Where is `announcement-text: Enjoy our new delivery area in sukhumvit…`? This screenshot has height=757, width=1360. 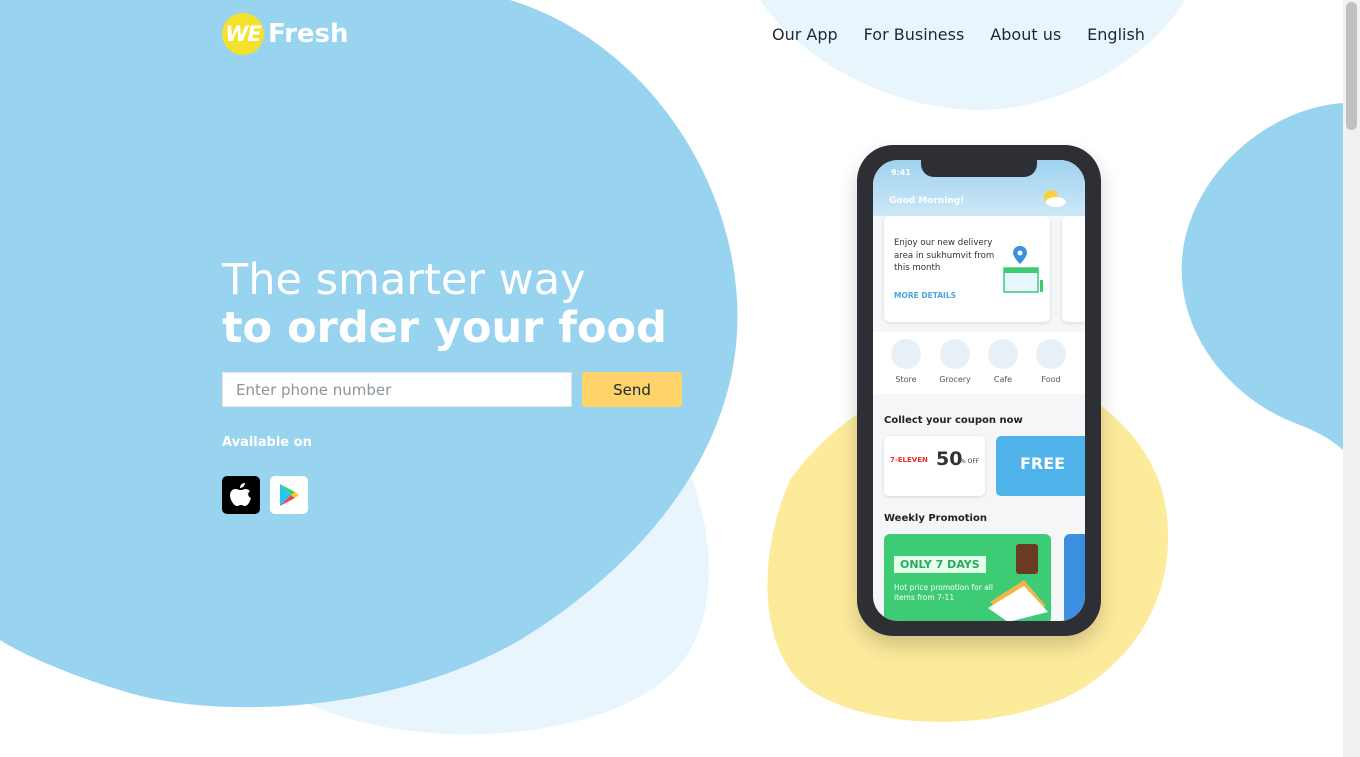 announcement-text: Enjoy our new delivery area in sukhumvit… is located at coordinates (944, 255).